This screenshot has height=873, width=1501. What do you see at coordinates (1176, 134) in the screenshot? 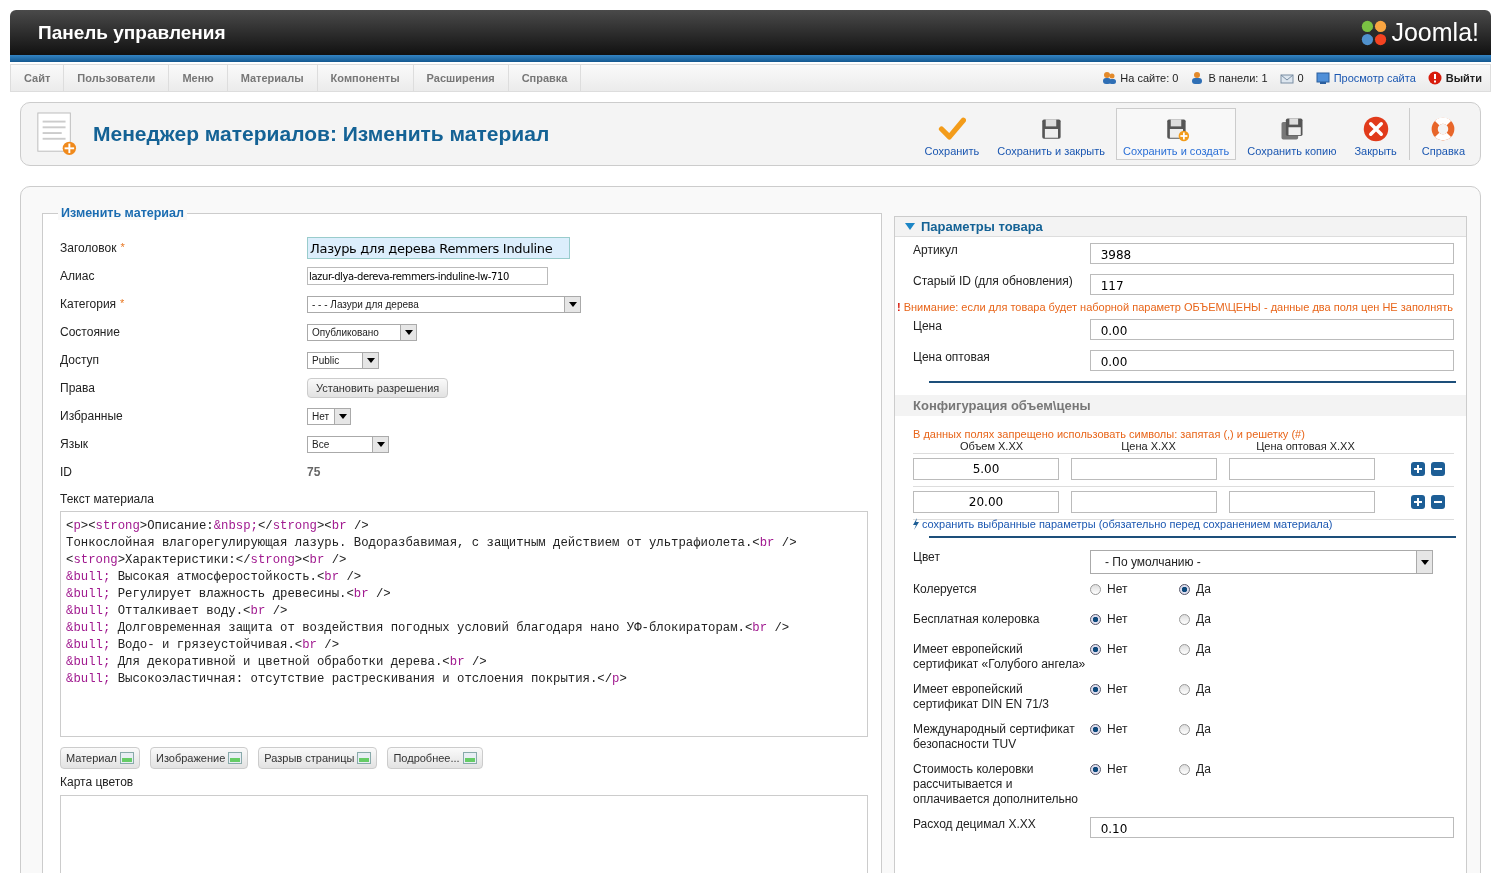
I see `toolbar-button: Сохранить и создать` at bounding box center [1176, 134].